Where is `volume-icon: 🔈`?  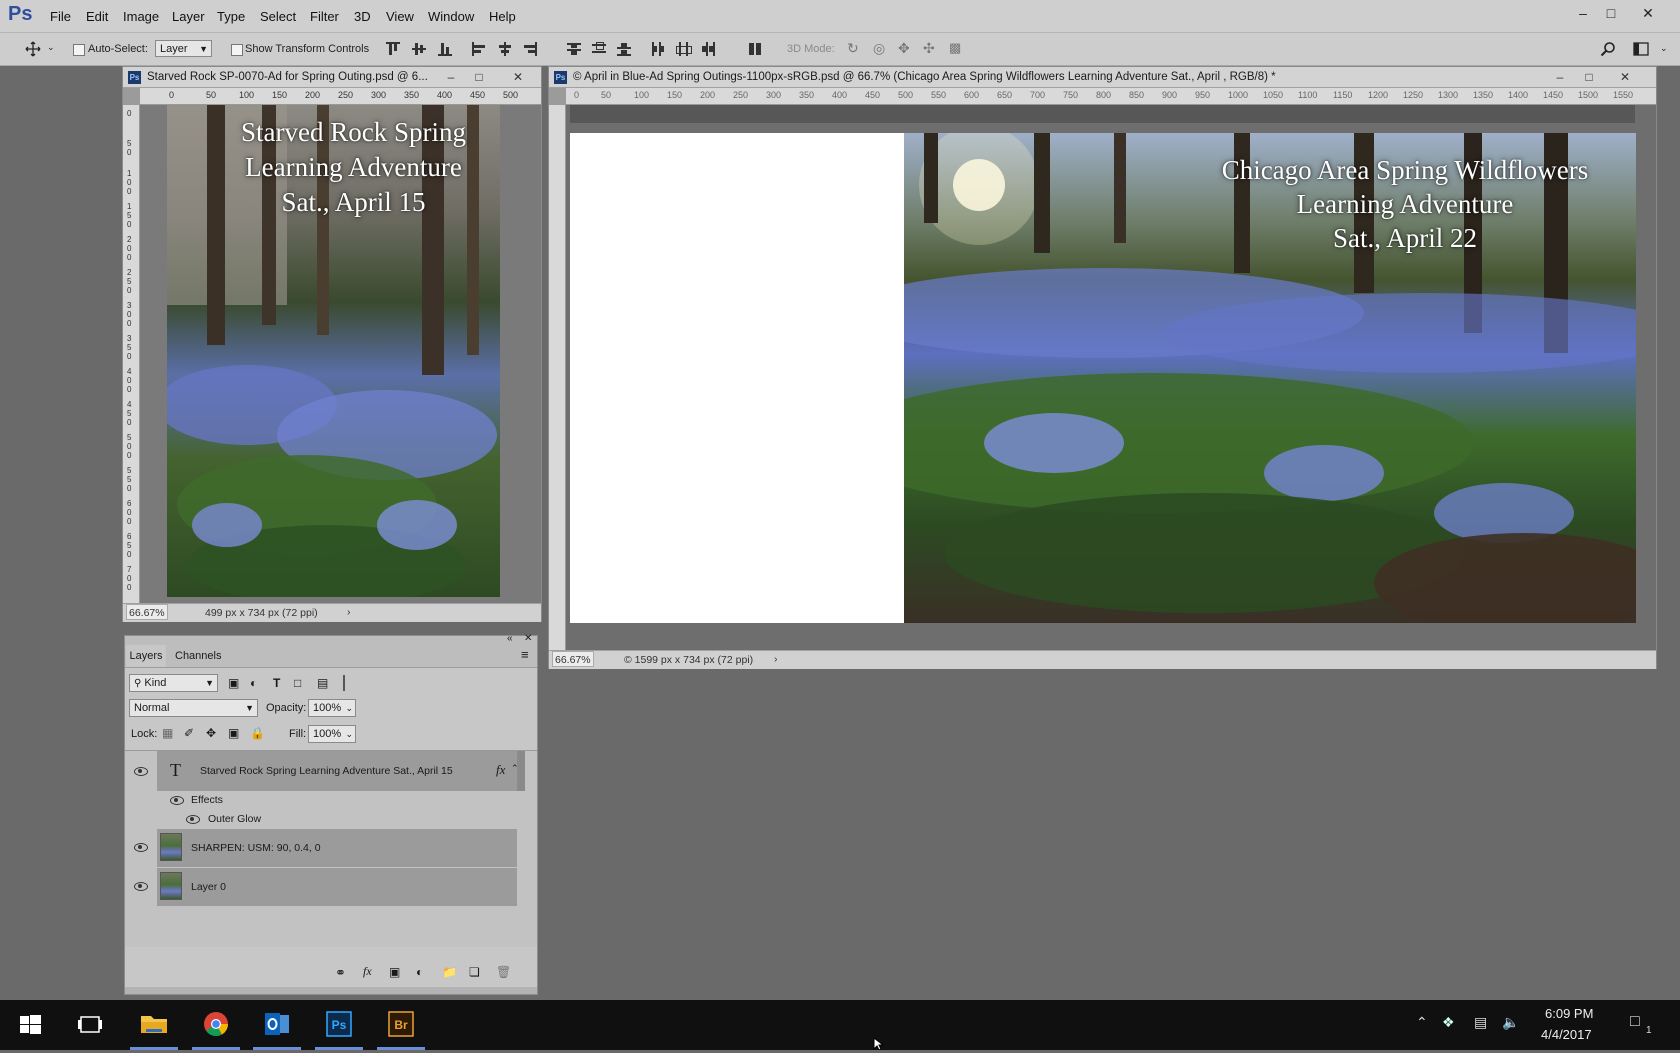
volume-icon: 🔈 is located at coordinates (1510, 1022).